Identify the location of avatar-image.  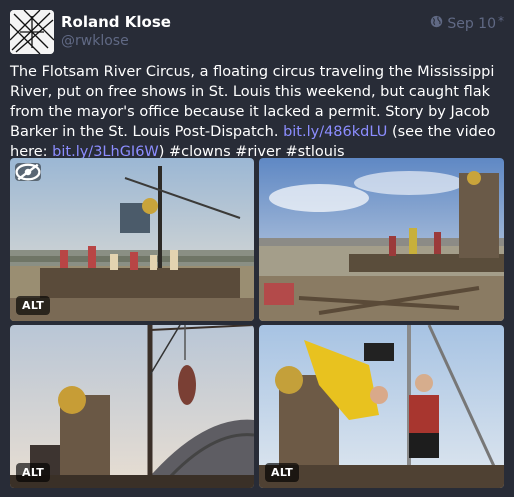
(32, 32).